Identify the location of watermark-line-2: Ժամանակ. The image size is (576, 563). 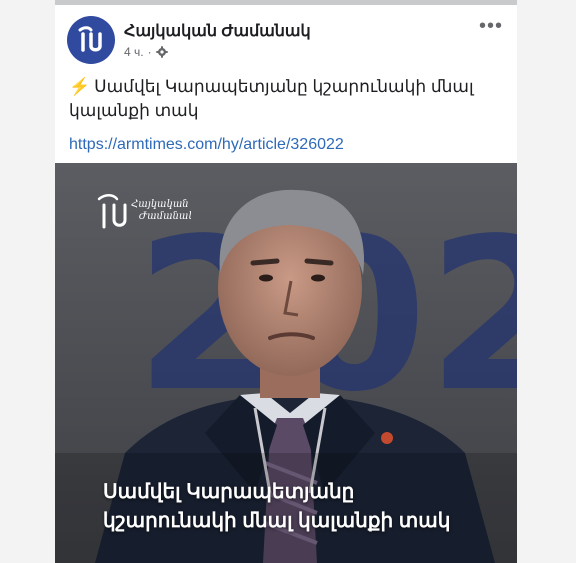
(165, 216).